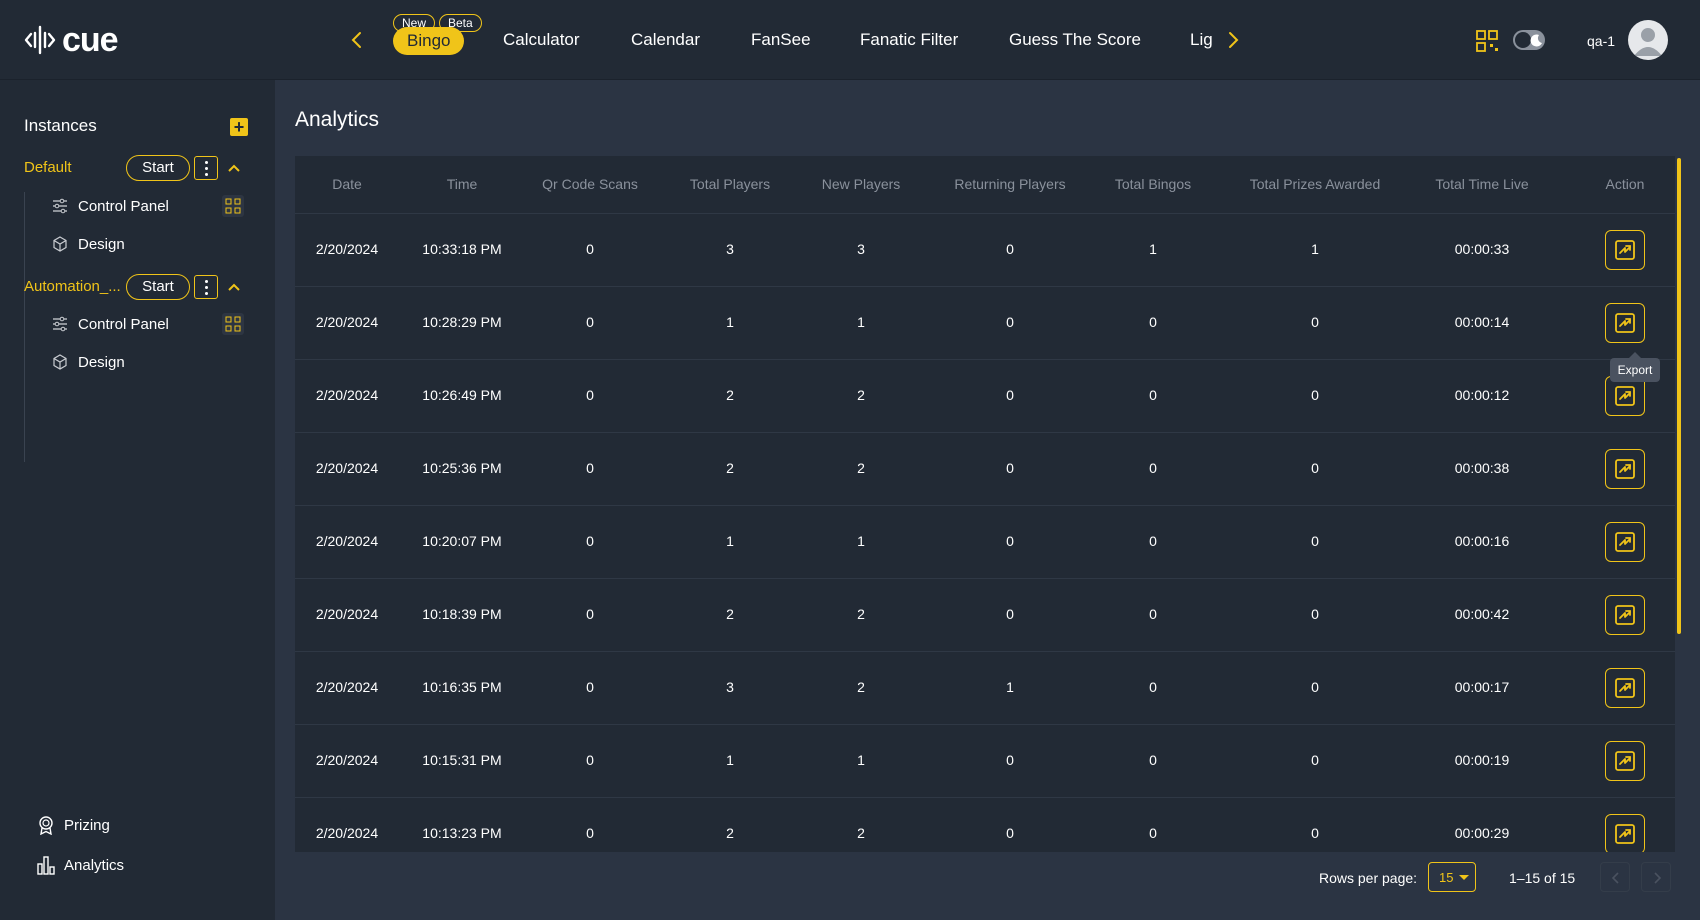 The height and width of the screenshot is (920, 1700). What do you see at coordinates (730, 184) in the screenshot?
I see `column-header: Total Players` at bounding box center [730, 184].